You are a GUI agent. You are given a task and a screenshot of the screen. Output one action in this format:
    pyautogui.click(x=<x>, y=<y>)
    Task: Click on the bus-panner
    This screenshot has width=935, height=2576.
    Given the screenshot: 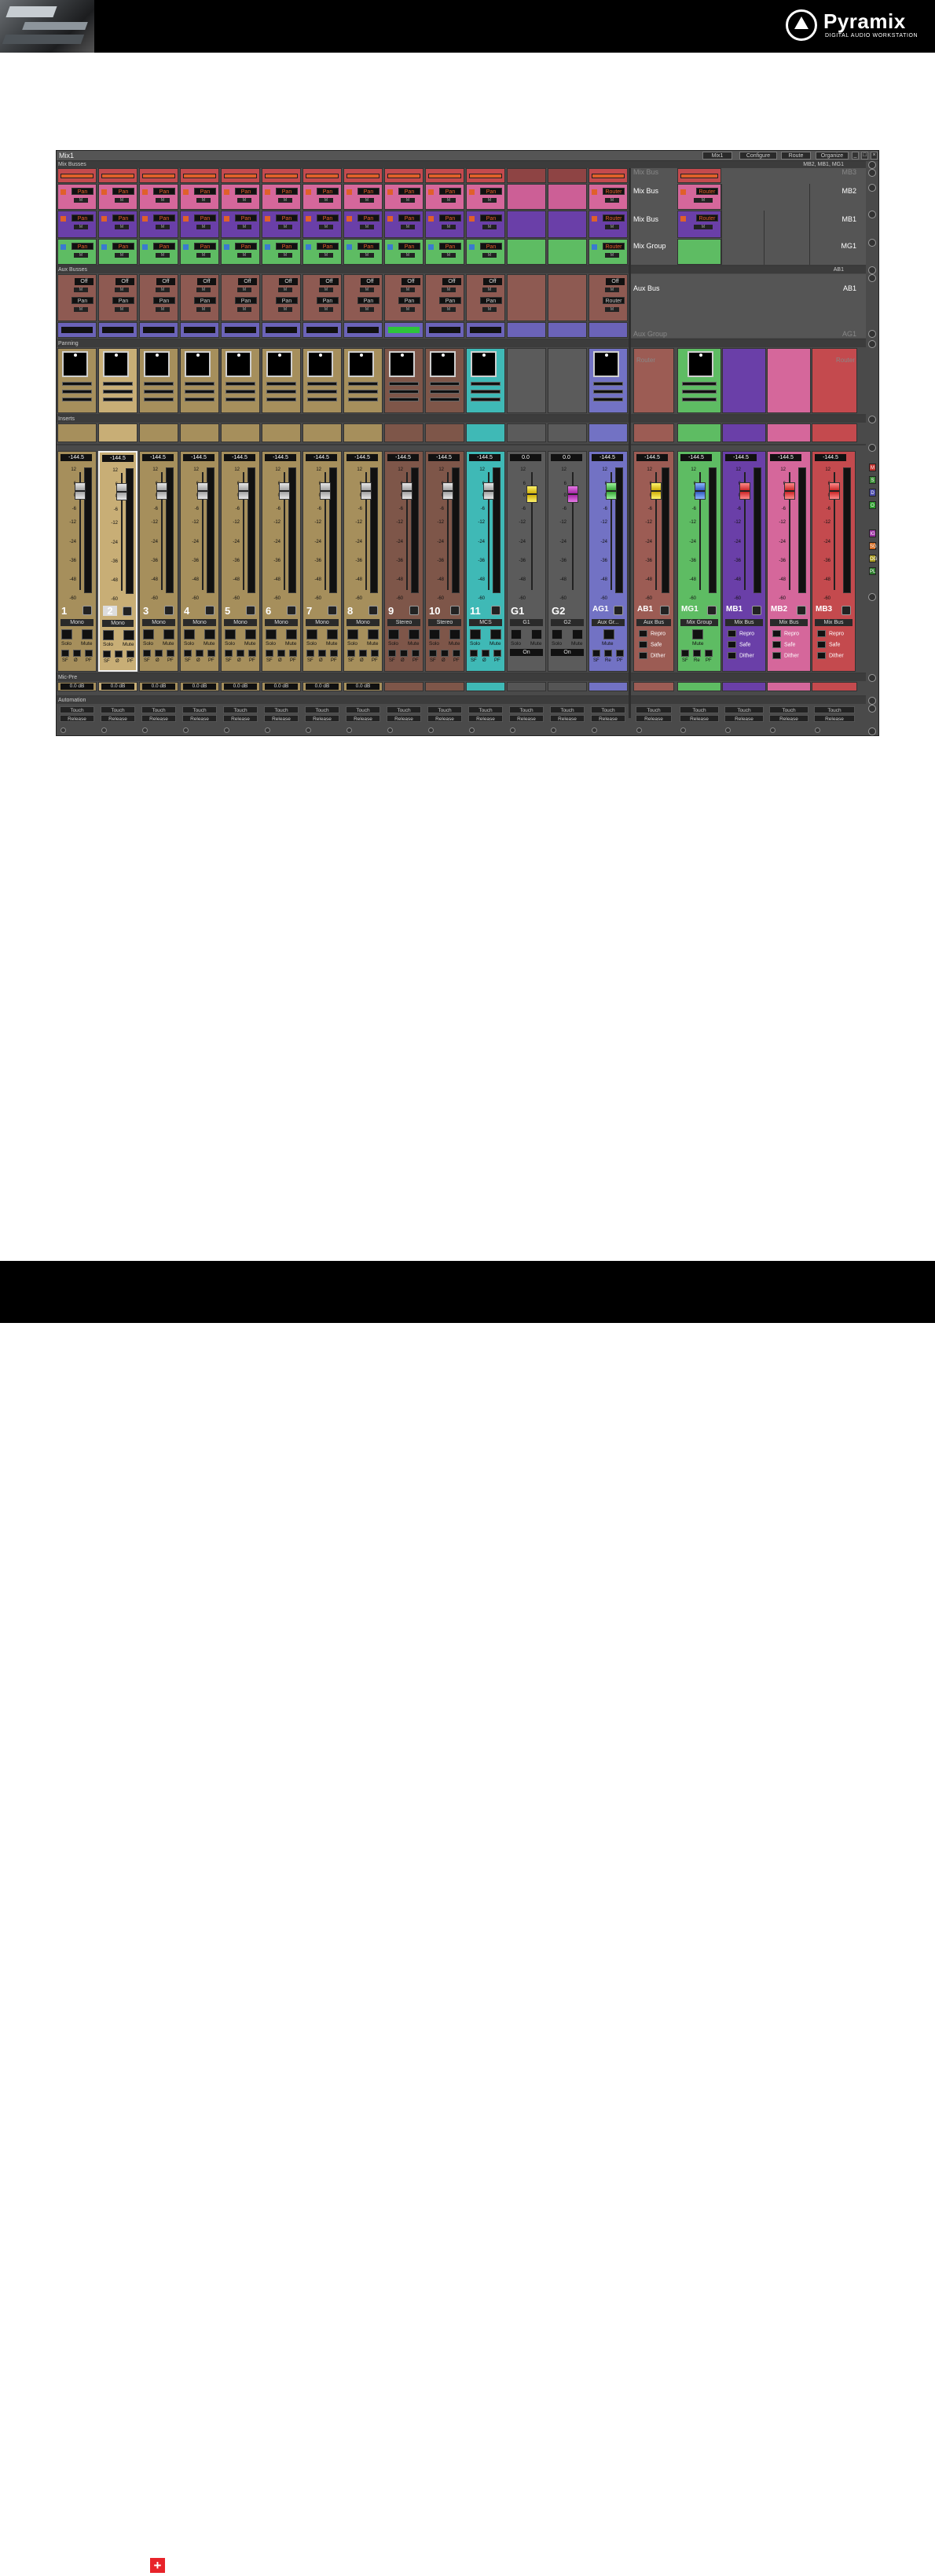 What is the action you would take?
    pyautogui.click(x=699, y=380)
    